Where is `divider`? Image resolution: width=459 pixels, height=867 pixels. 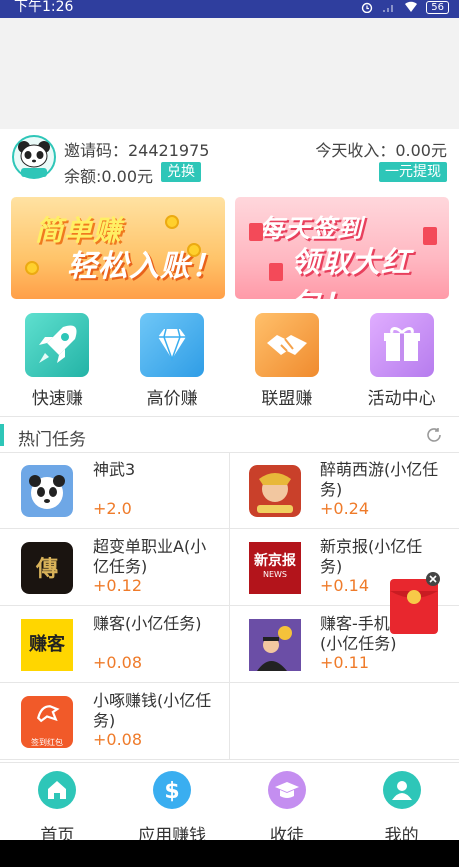 divider is located at coordinates (229, 416).